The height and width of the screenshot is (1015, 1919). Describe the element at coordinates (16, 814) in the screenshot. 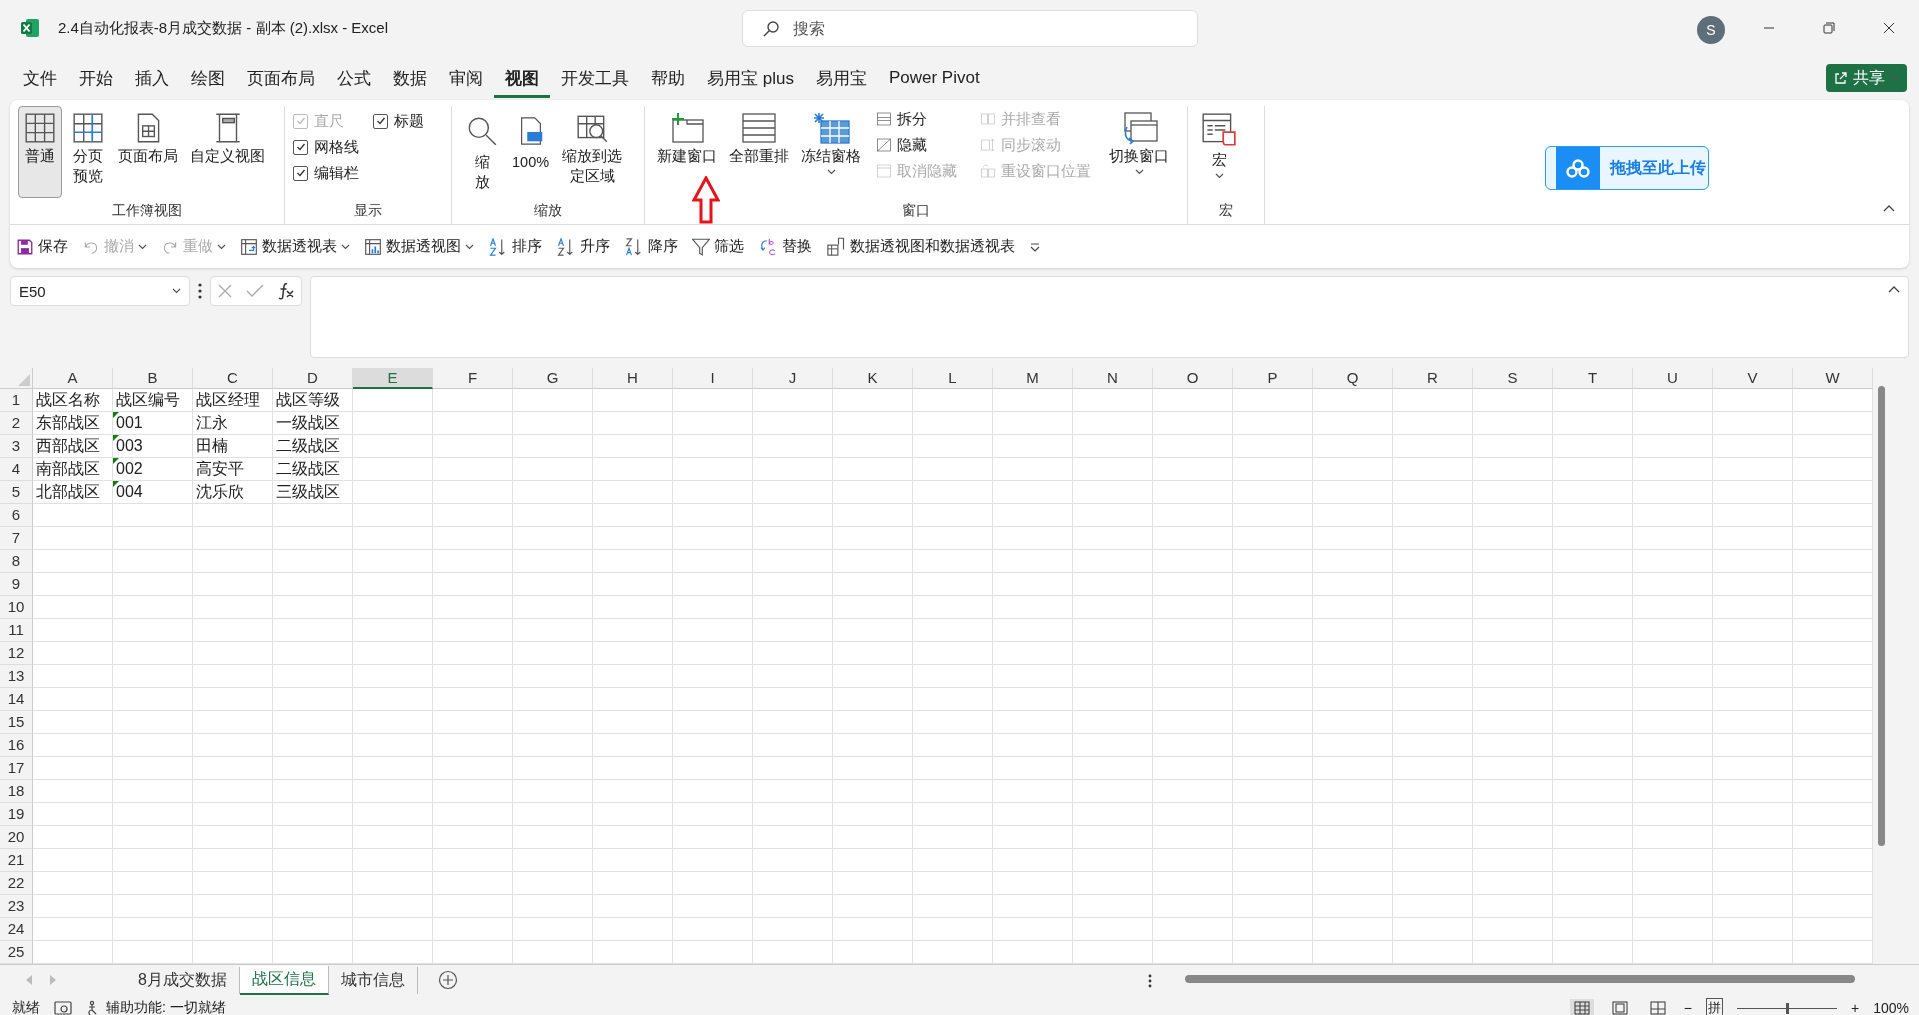

I see `row-header: 19` at that location.